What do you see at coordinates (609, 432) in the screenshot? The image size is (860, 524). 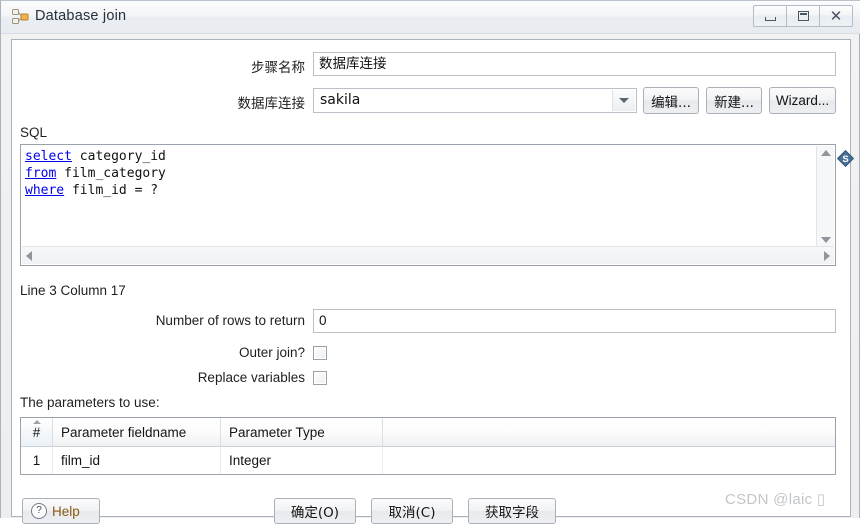 I see `column-header-extra` at bounding box center [609, 432].